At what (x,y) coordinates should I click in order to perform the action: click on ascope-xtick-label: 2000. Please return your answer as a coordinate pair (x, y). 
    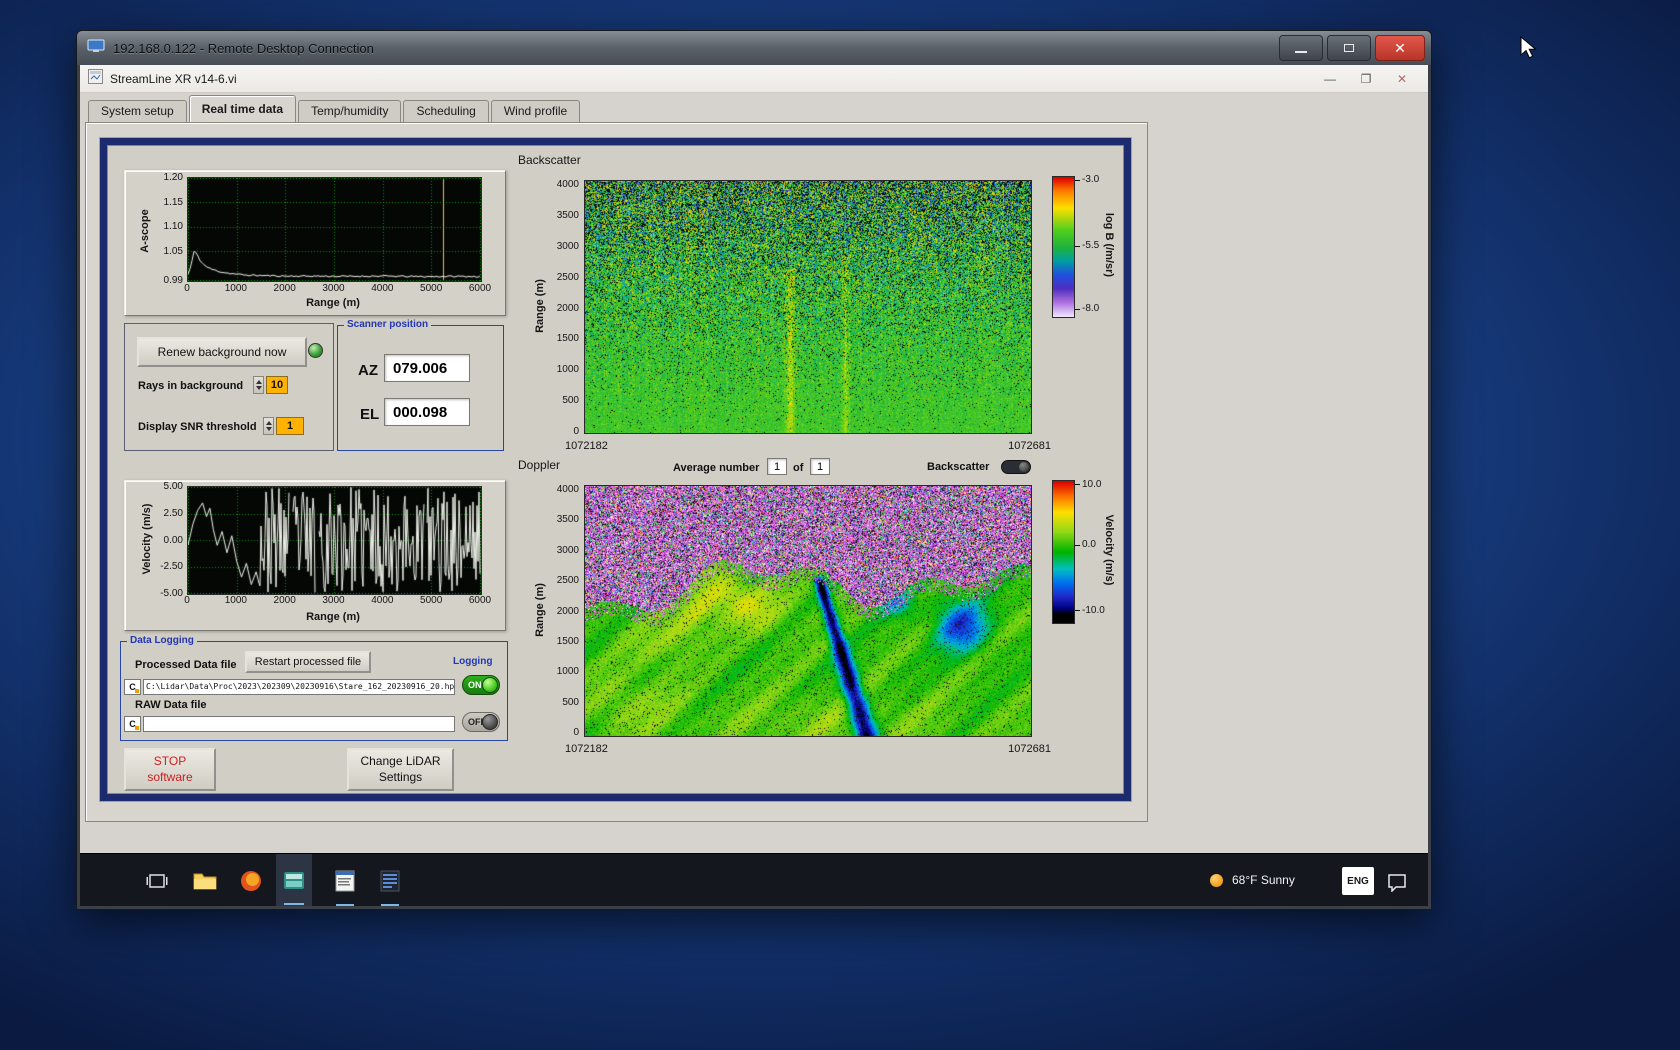
    Looking at the image, I should click on (284, 288).